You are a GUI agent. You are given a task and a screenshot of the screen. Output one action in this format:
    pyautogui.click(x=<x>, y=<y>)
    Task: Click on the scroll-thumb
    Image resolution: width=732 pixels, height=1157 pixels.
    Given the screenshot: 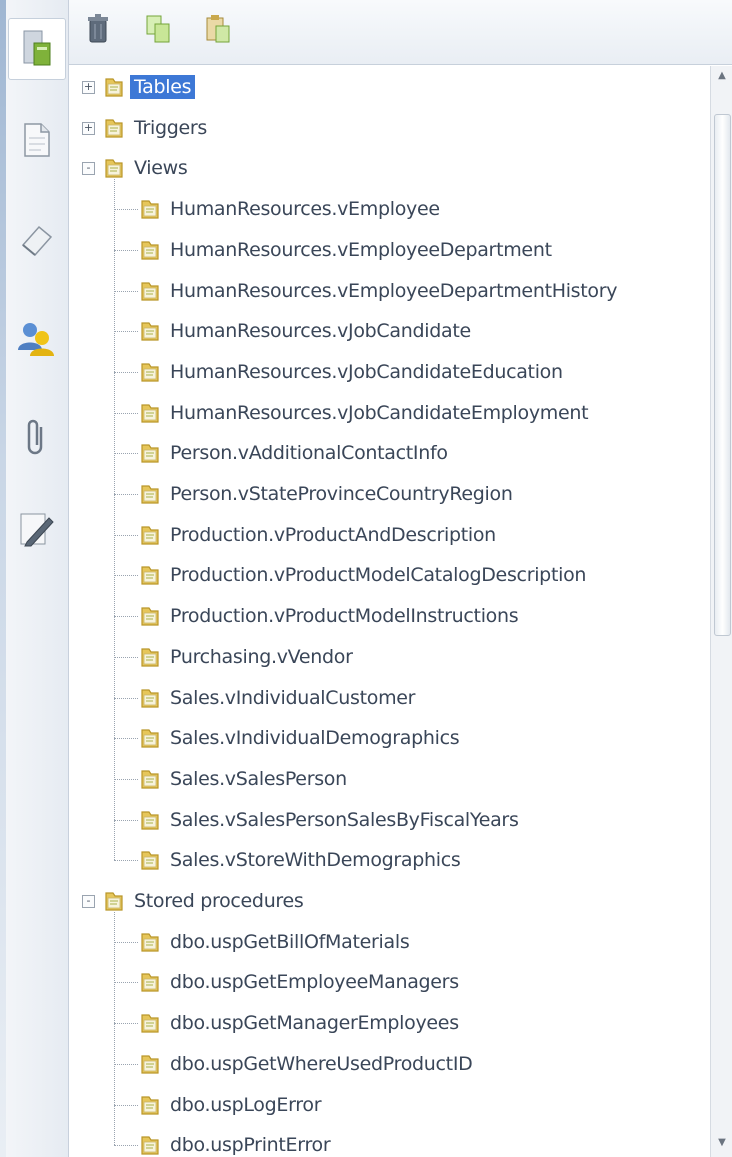 What is the action you would take?
    pyautogui.click(x=722, y=375)
    